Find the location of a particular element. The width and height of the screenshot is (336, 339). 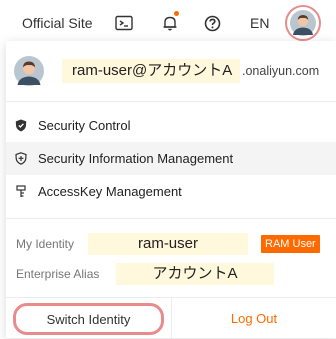

shield-icon is located at coordinates (21, 126).